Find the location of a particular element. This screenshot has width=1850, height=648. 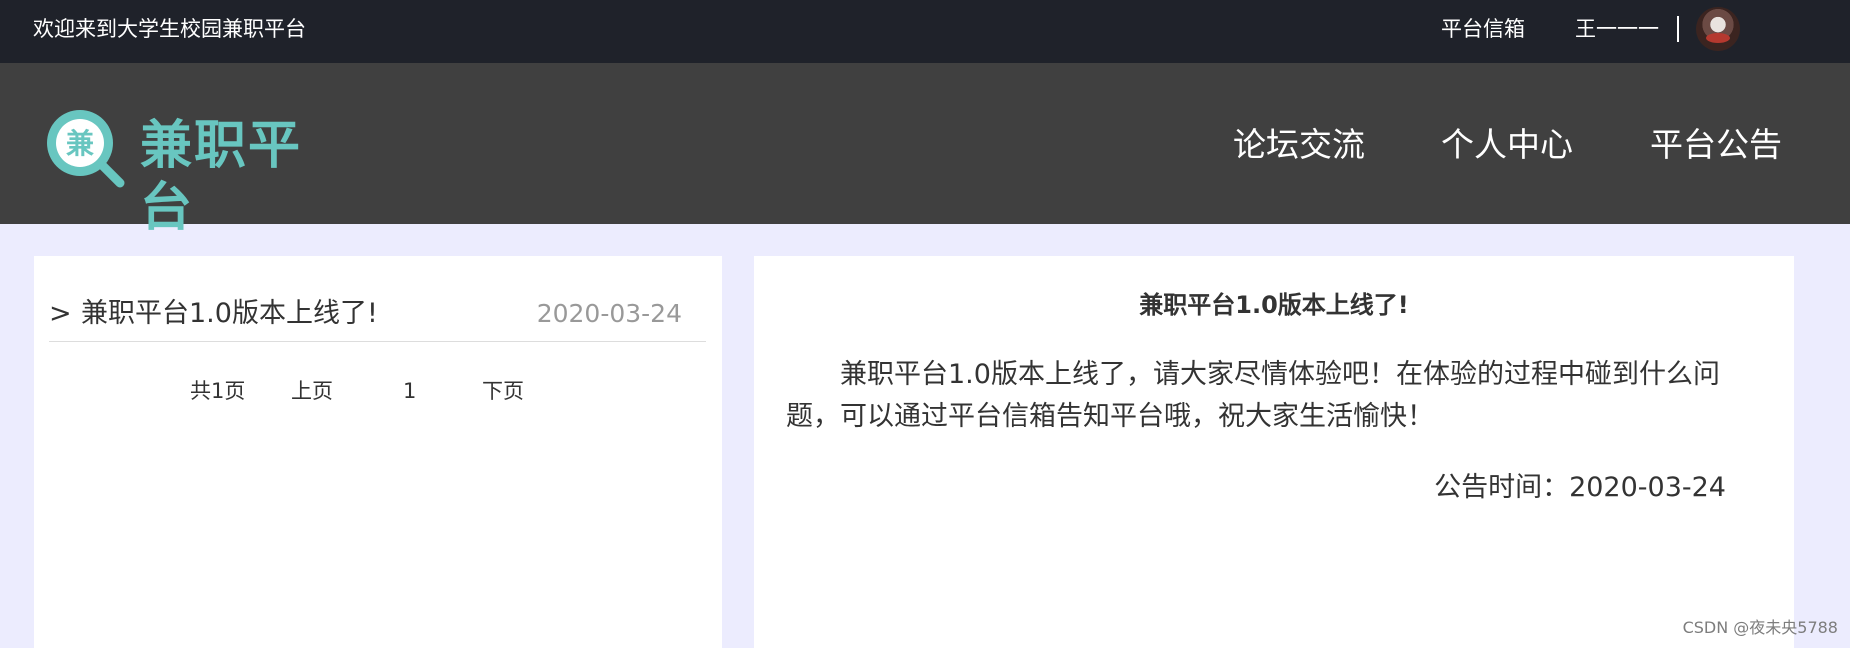

pager-prev-button: 上页 is located at coordinates (312, 391).